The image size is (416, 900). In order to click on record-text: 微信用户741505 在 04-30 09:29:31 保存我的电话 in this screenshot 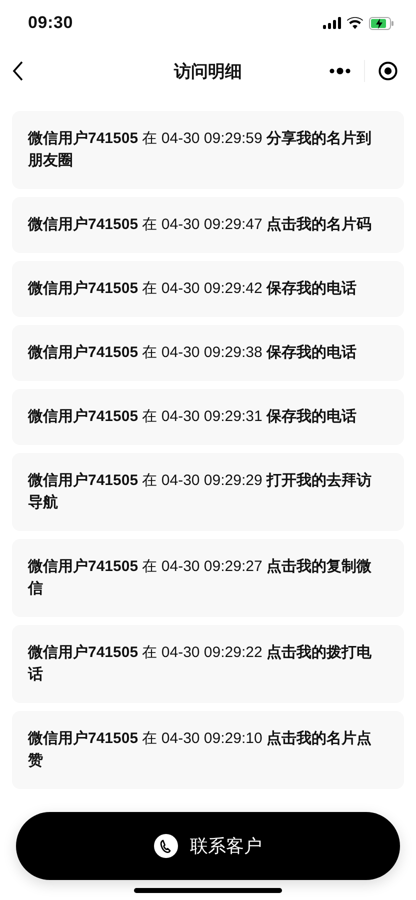, I will do `click(193, 417)`.